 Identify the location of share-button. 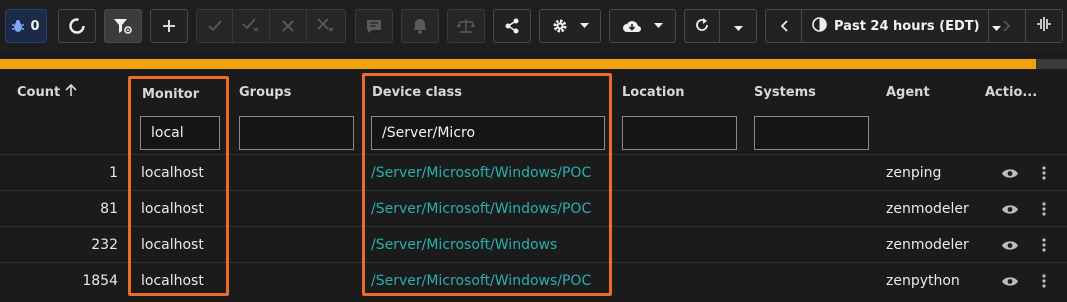
(512, 26).